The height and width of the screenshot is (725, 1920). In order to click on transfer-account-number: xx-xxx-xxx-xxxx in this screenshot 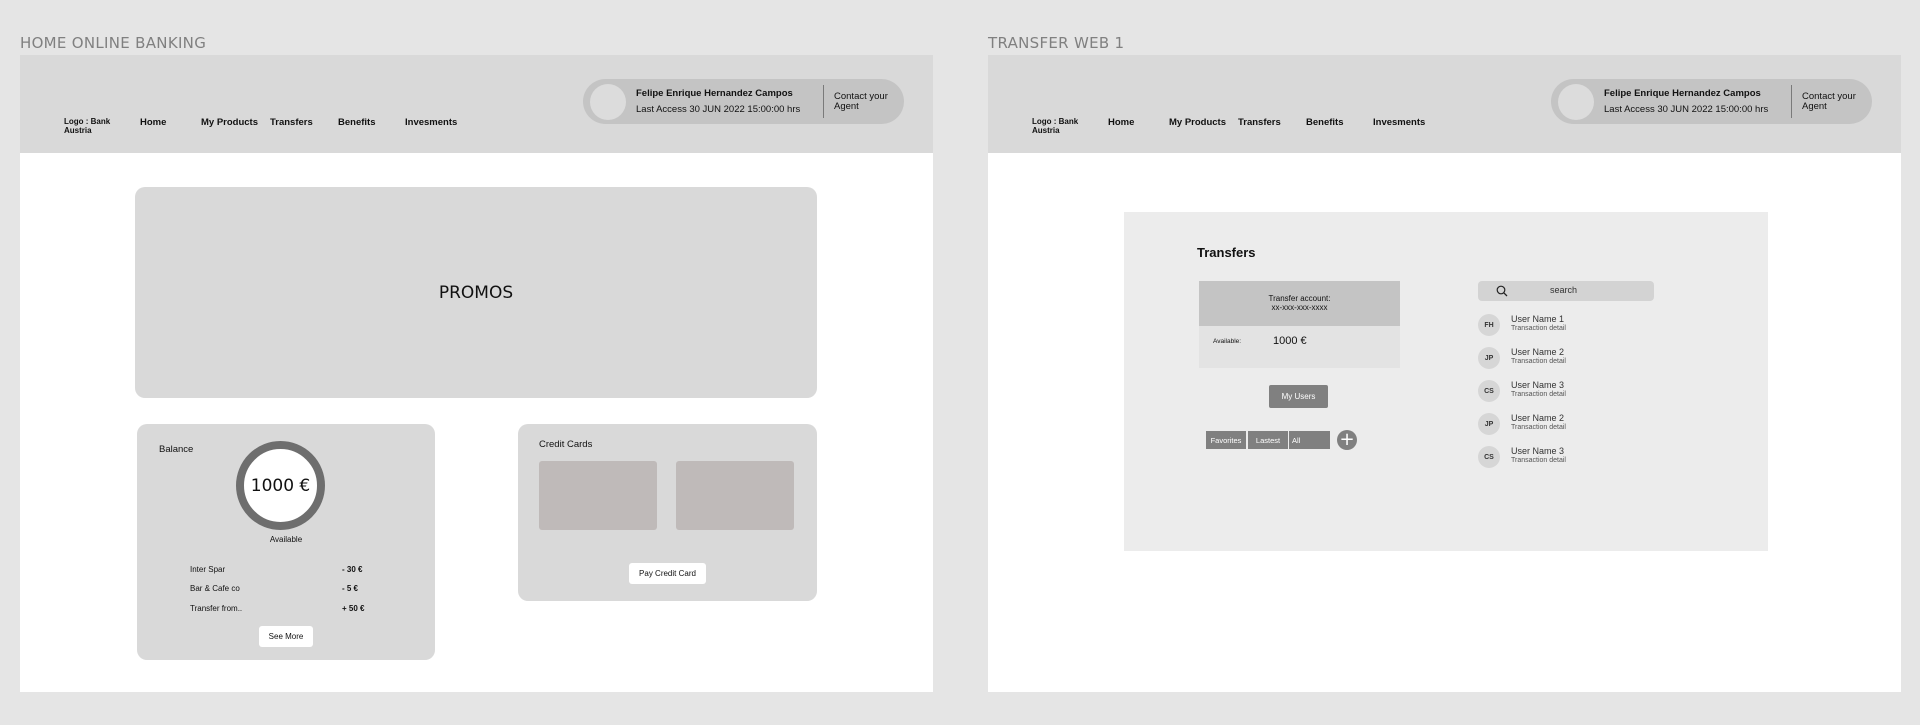, I will do `click(1299, 307)`.